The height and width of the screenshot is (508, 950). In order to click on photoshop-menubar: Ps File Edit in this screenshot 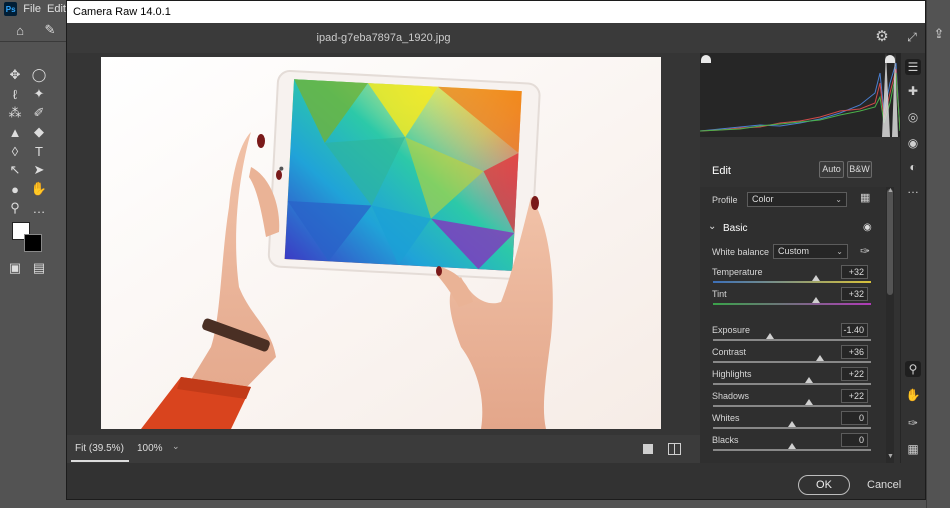, I will do `click(33, 9)`.